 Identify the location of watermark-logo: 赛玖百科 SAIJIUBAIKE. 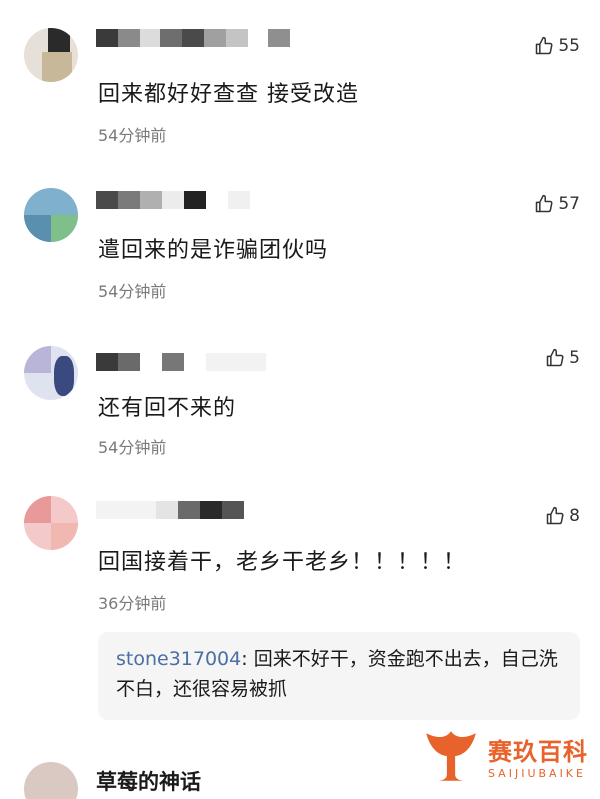
(504, 756).